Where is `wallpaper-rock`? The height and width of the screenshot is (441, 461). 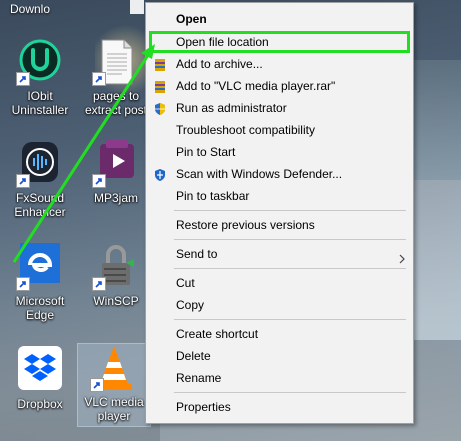
wallpaper-rock is located at coordinates (435, 120).